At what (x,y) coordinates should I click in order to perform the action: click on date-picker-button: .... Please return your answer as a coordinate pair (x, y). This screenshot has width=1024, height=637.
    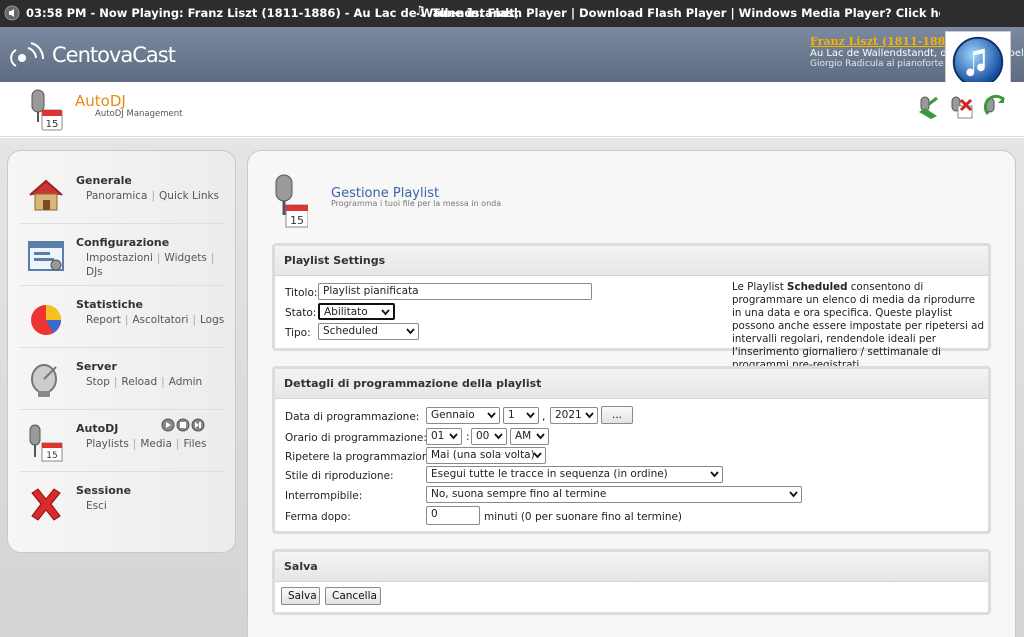
    Looking at the image, I should click on (617, 415).